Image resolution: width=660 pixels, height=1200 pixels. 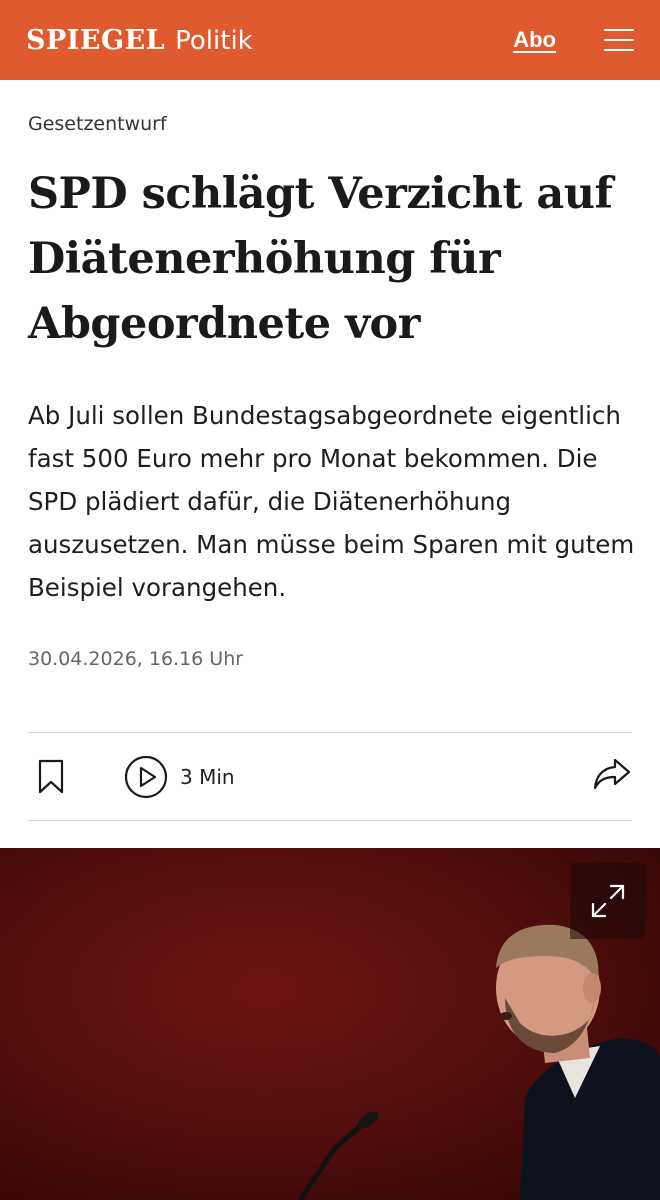 I want to click on audio-duration: 3 Min, so click(x=207, y=776).